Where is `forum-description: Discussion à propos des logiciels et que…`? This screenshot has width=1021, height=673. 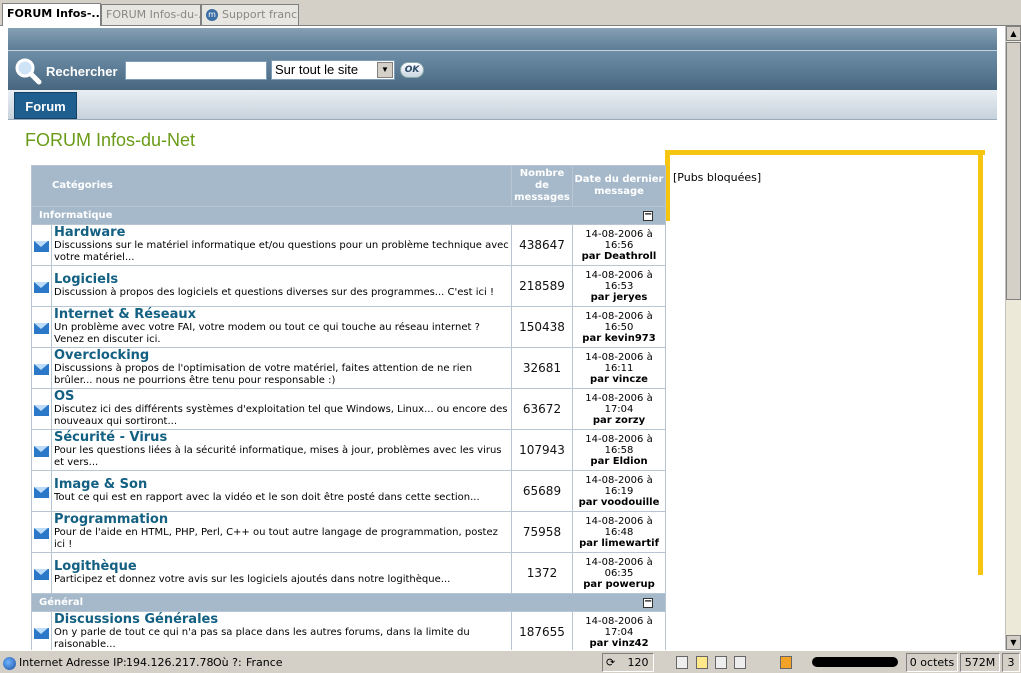 forum-description: Discussion à propos des logiciels et que… is located at coordinates (274, 292).